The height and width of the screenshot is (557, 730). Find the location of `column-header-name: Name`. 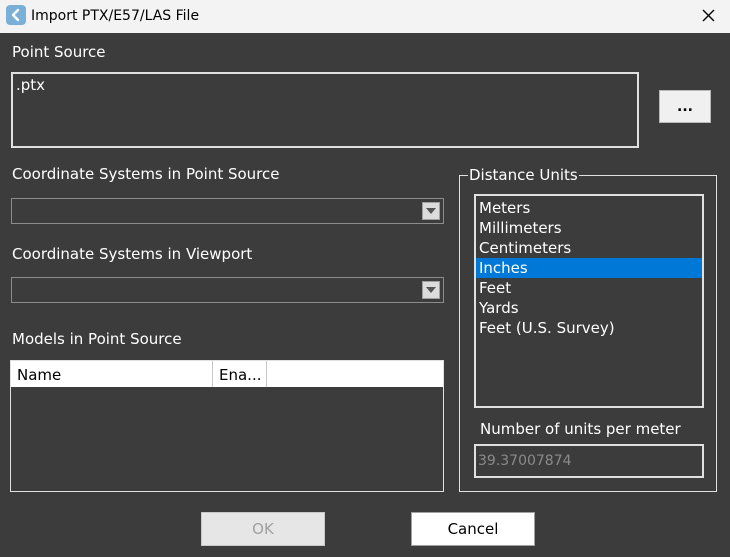

column-header-name: Name is located at coordinates (112, 374).